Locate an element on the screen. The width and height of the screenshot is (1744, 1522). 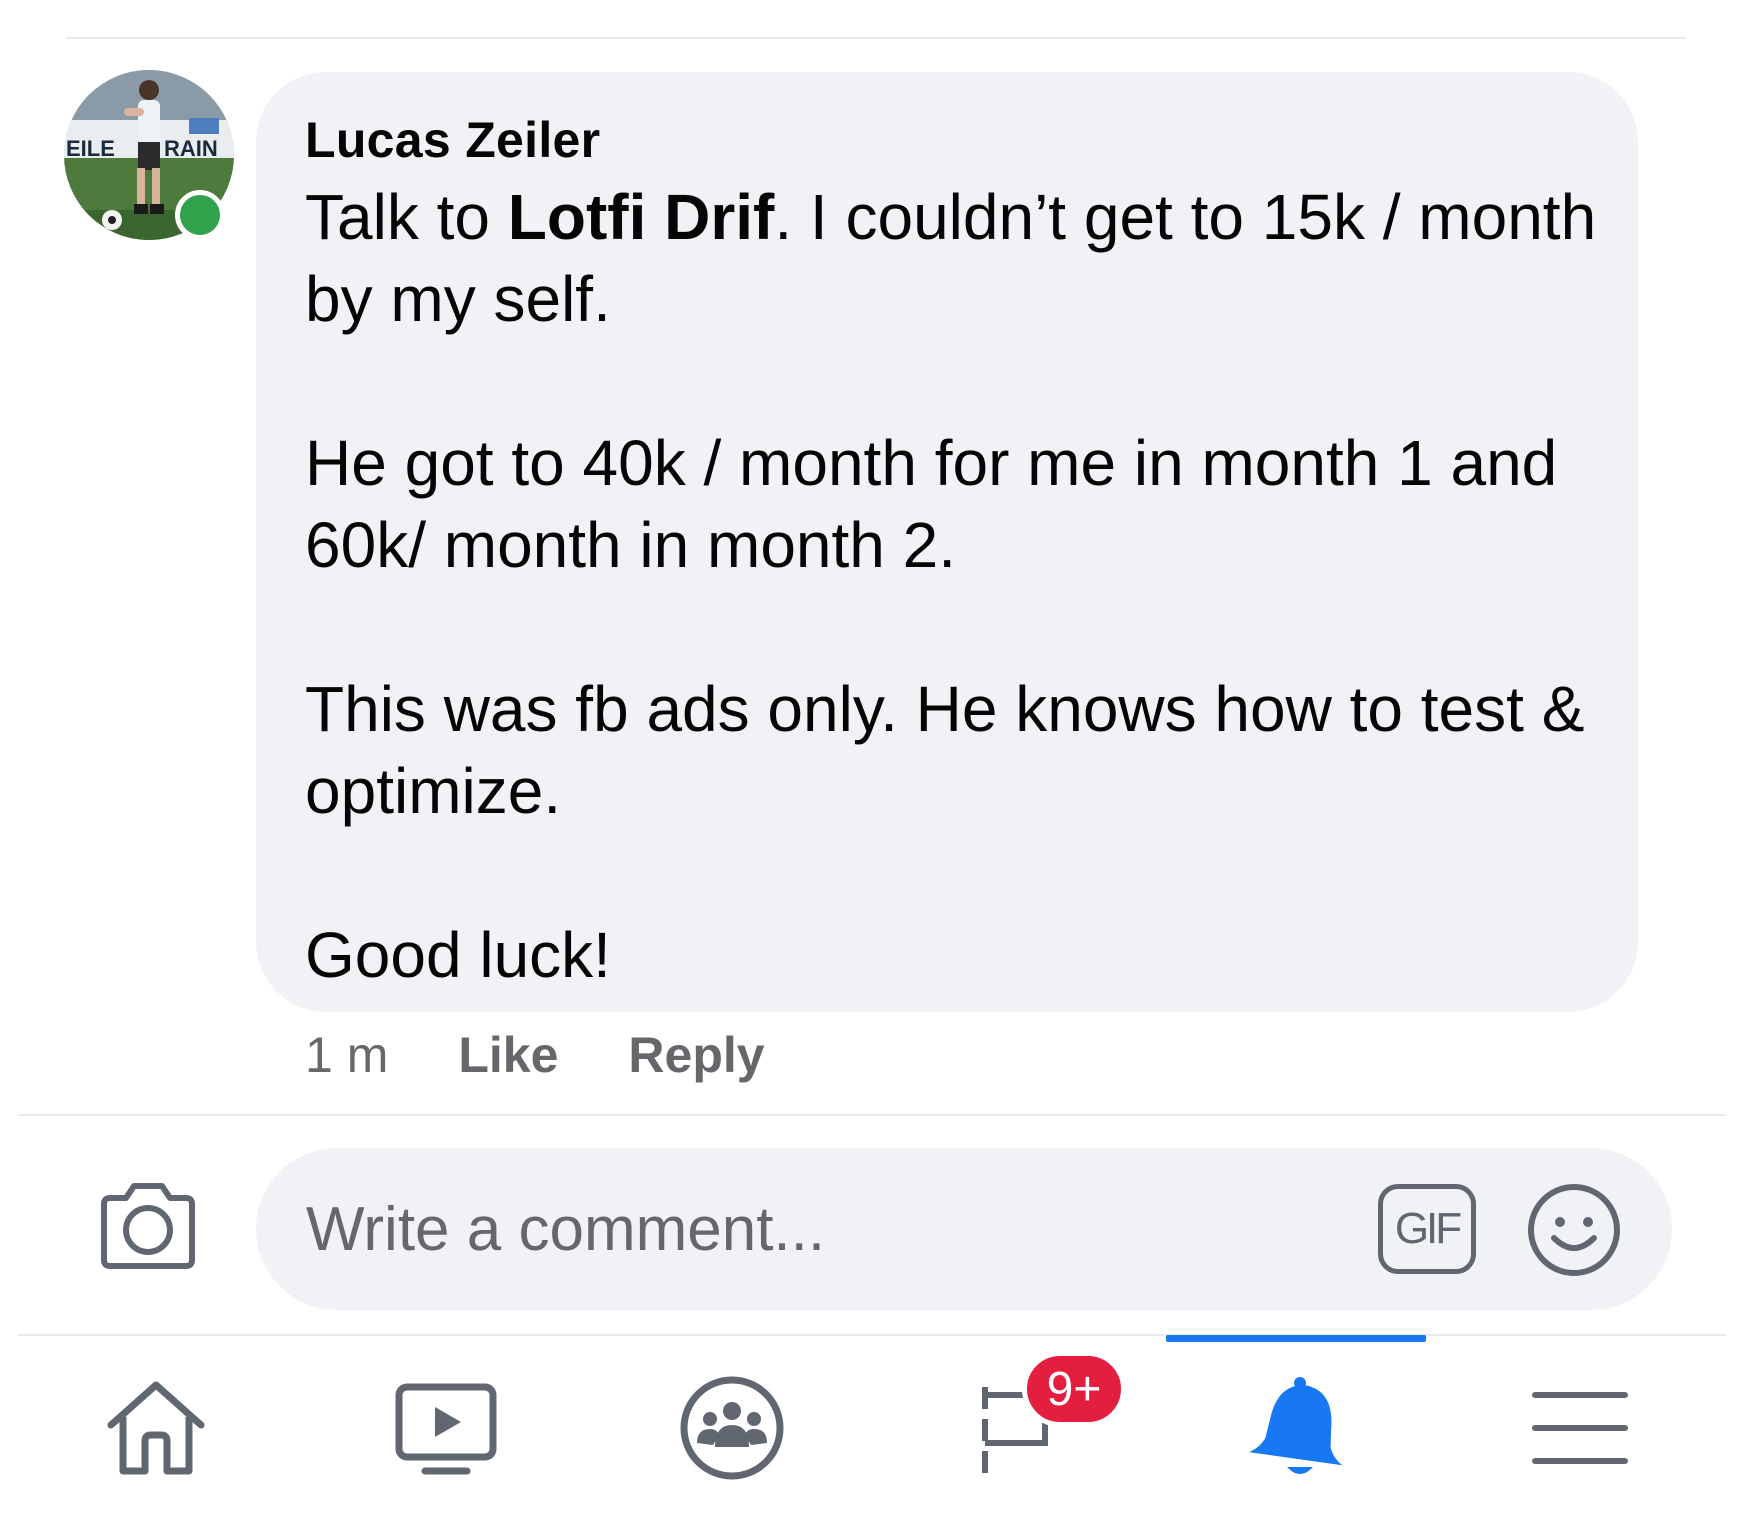
comment-composer: GIF is located at coordinates (964, 1229).